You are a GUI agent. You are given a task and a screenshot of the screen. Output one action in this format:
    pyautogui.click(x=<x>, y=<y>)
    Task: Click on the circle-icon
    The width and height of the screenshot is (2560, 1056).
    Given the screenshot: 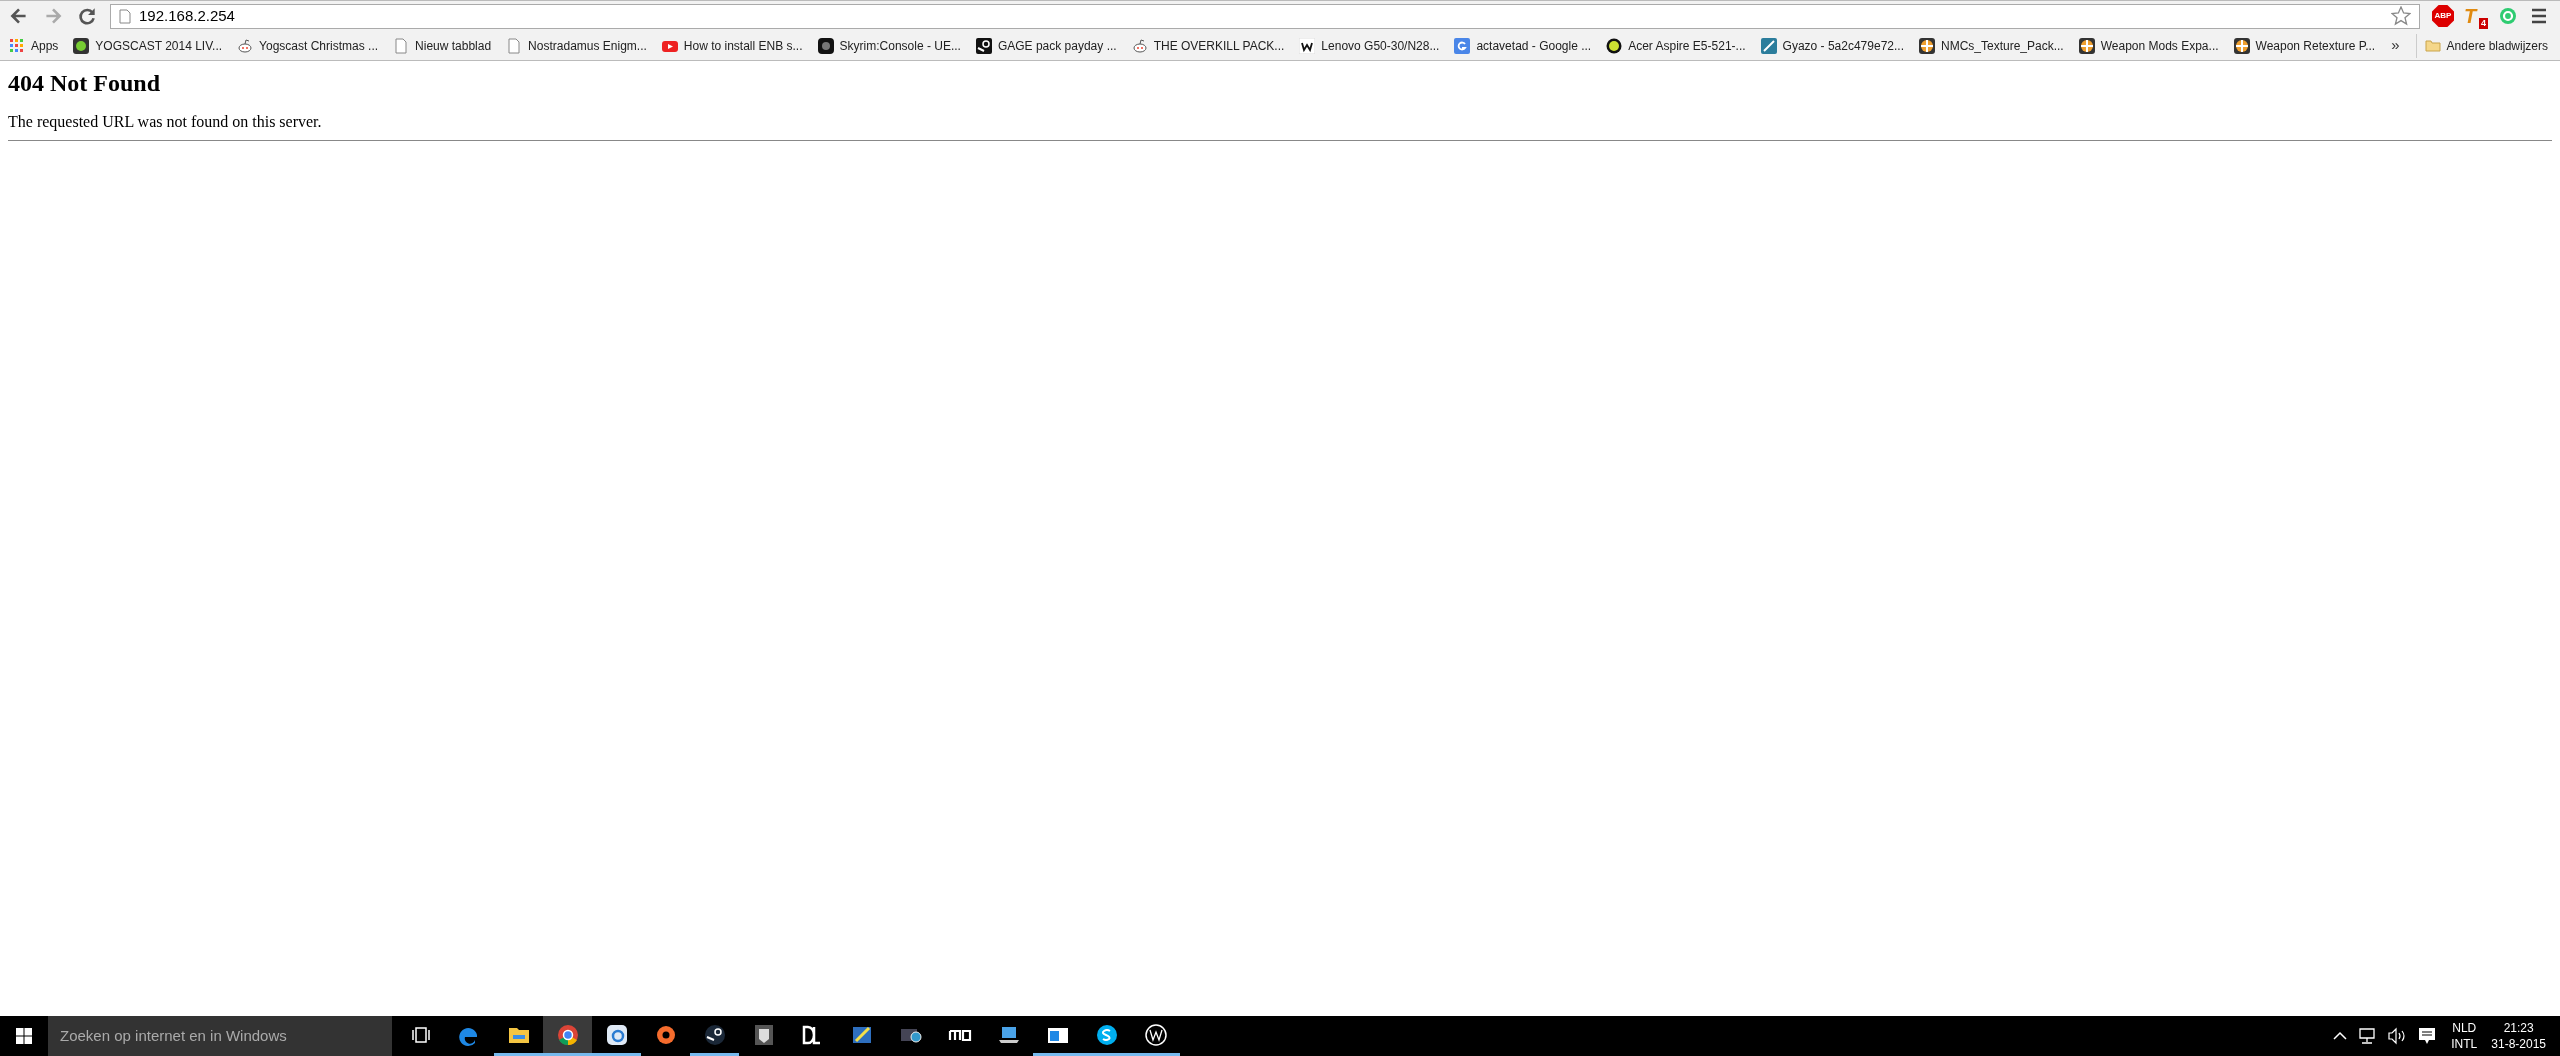 What is the action you would take?
    pyautogui.click(x=81, y=45)
    